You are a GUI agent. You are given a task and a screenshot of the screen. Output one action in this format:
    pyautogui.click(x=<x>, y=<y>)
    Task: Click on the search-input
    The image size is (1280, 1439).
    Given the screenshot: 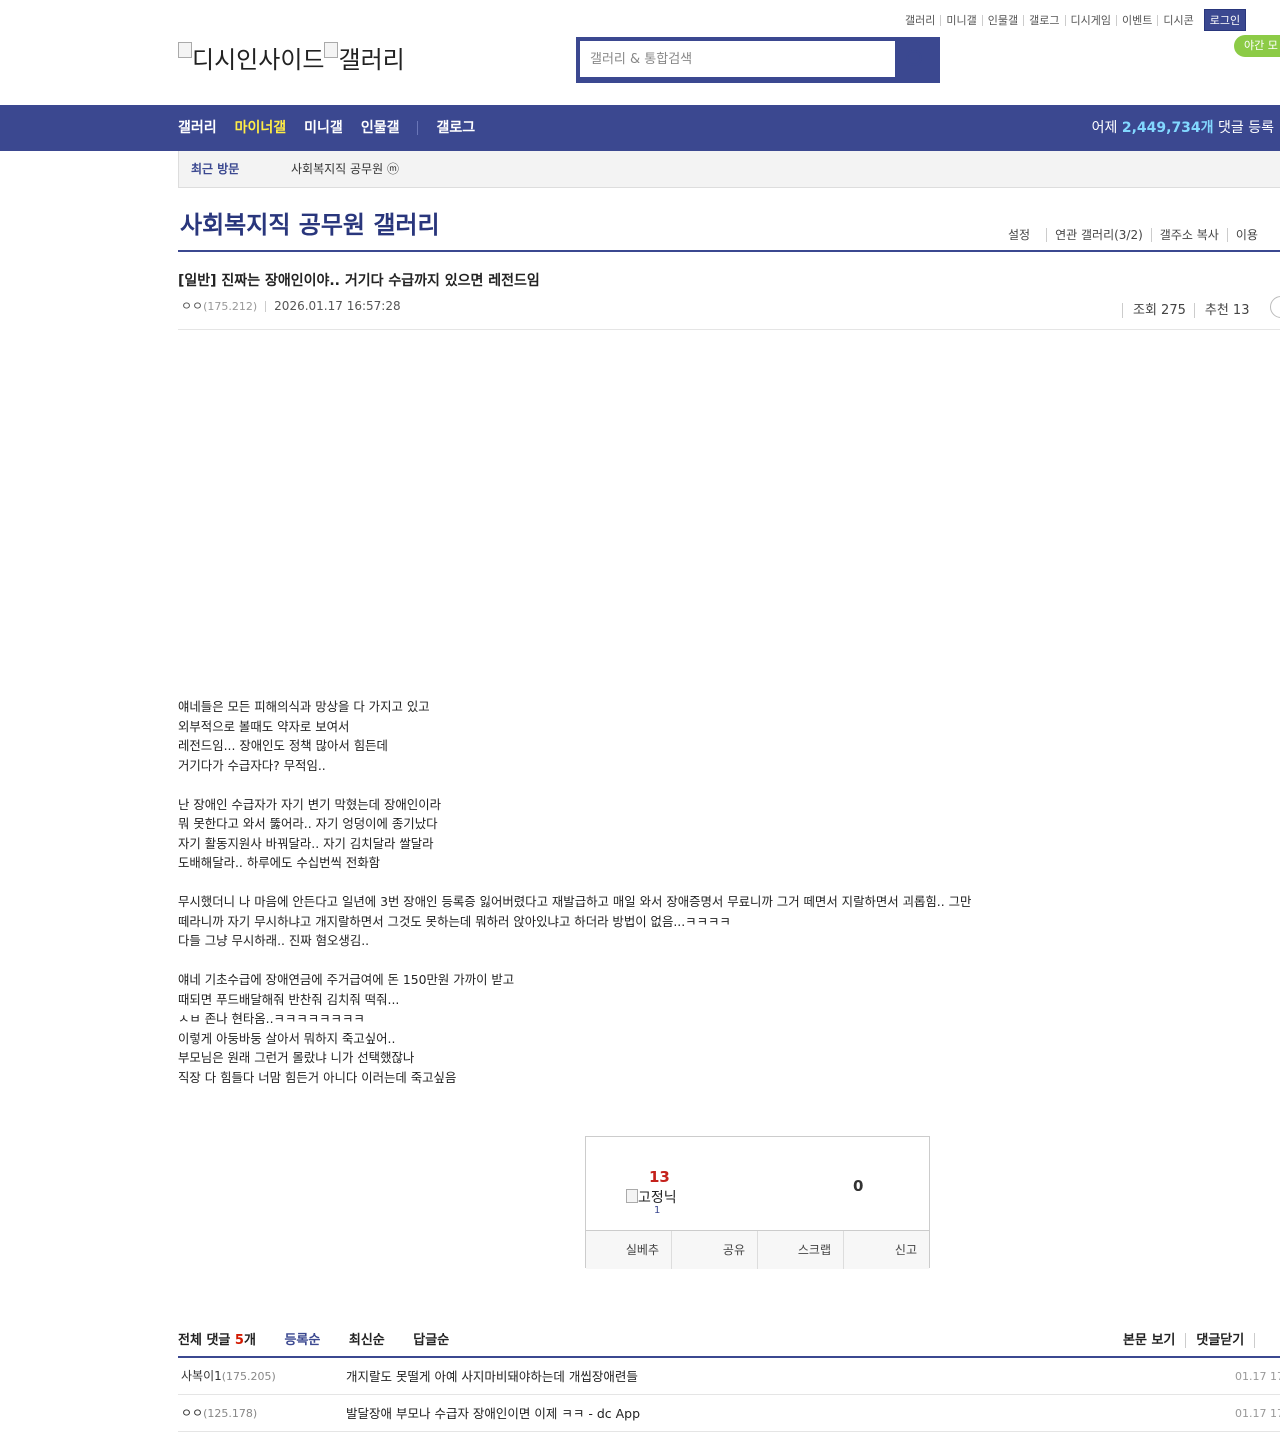 What is the action you would take?
    pyautogui.click(x=737, y=59)
    